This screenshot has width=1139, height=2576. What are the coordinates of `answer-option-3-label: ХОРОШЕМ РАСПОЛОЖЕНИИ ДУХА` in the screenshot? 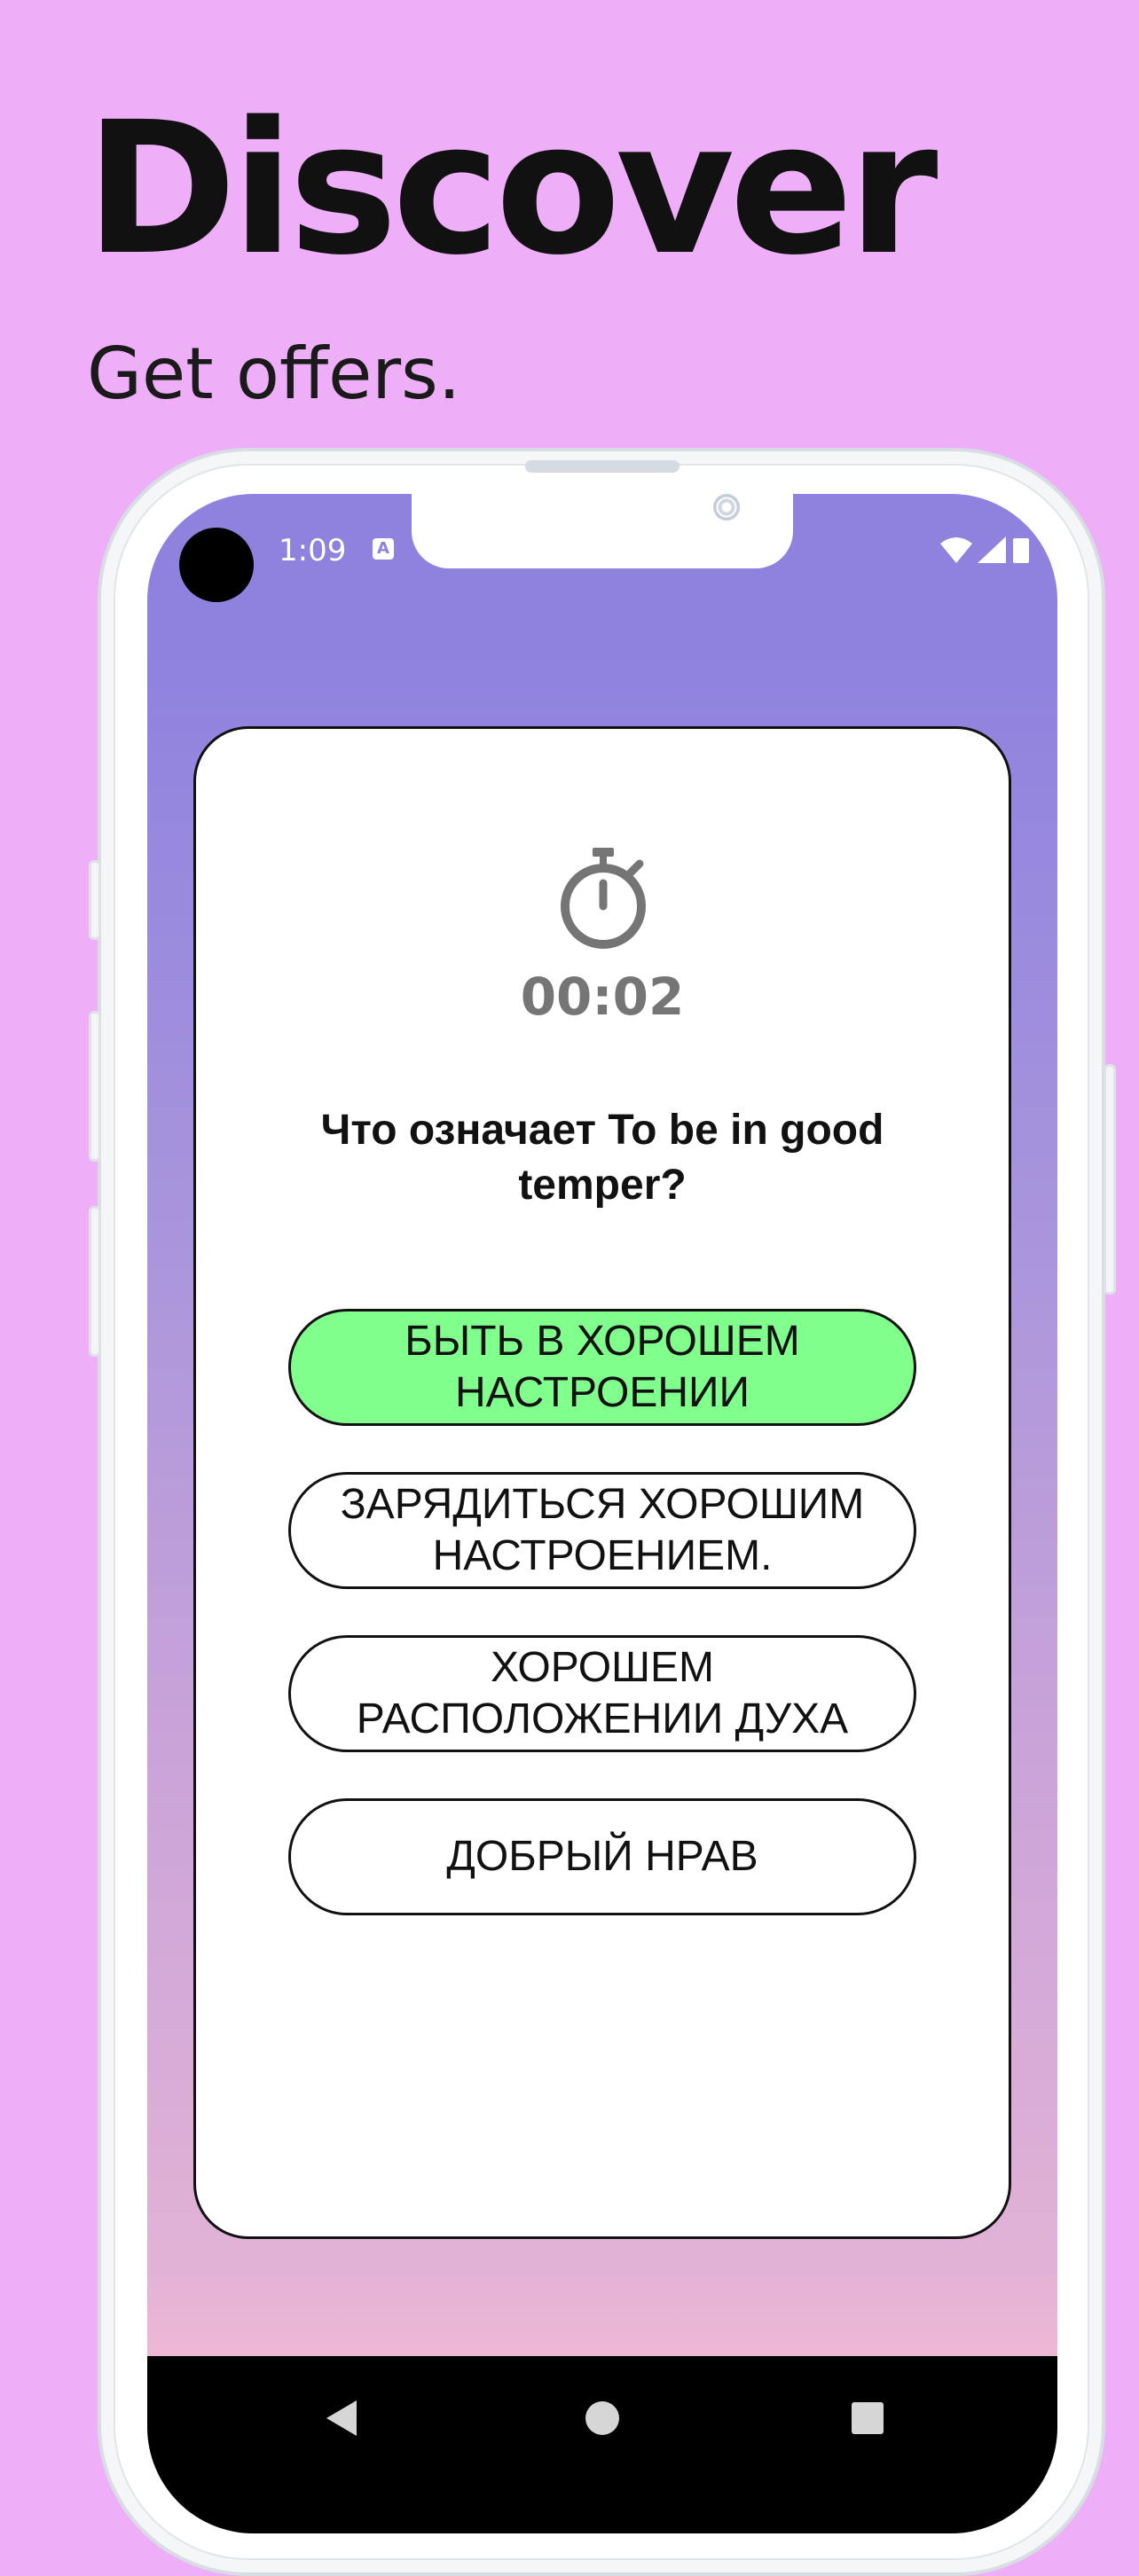 It's located at (602, 1693).